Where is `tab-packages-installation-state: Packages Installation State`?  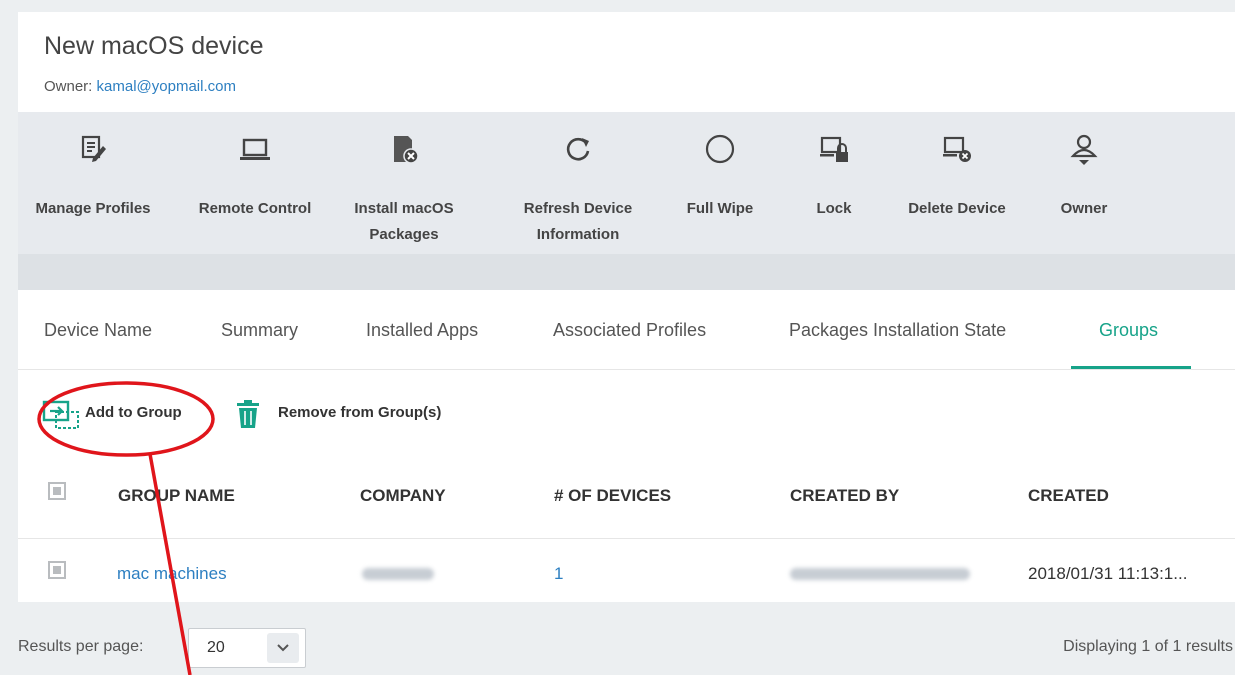
tab-packages-installation-state: Packages Installation State is located at coordinates (897, 330).